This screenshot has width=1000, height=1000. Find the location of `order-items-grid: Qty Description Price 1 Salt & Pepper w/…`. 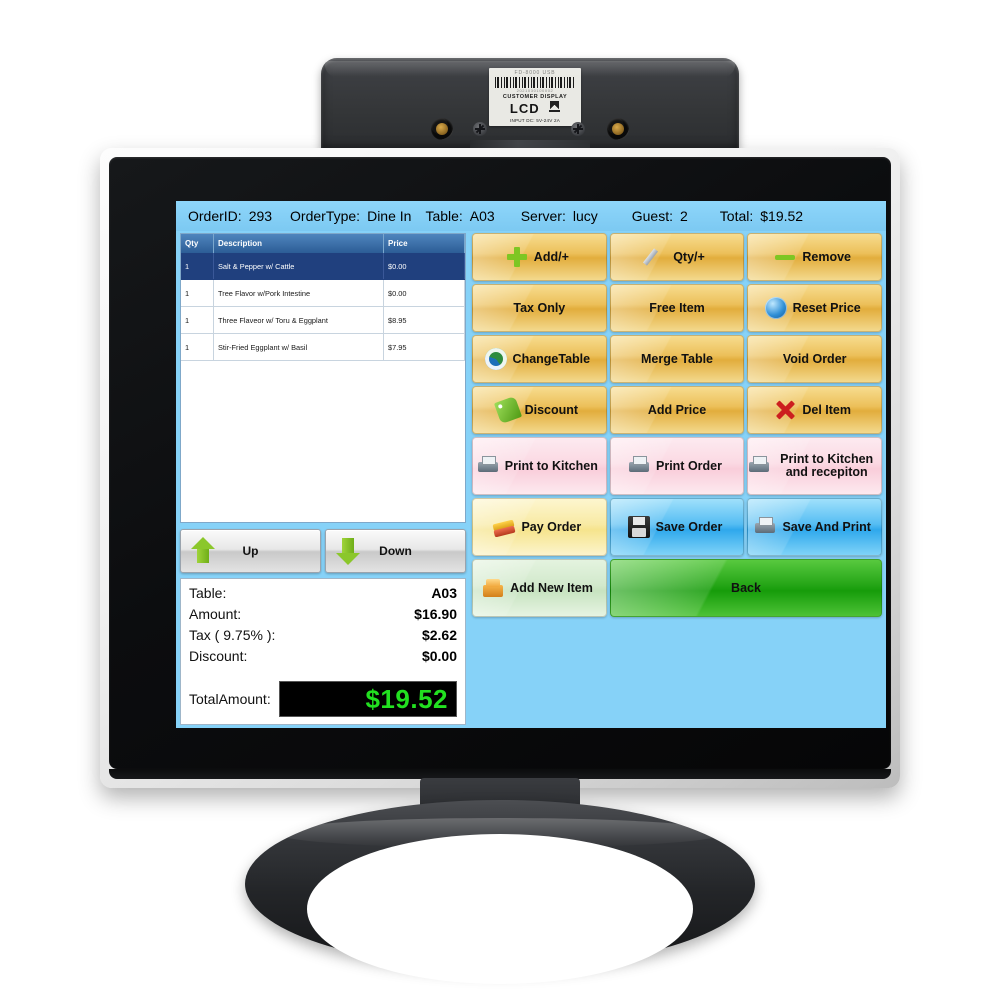

order-items-grid: Qty Description Price 1 Salt & Pepper w/… is located at coordinates (323, 378).